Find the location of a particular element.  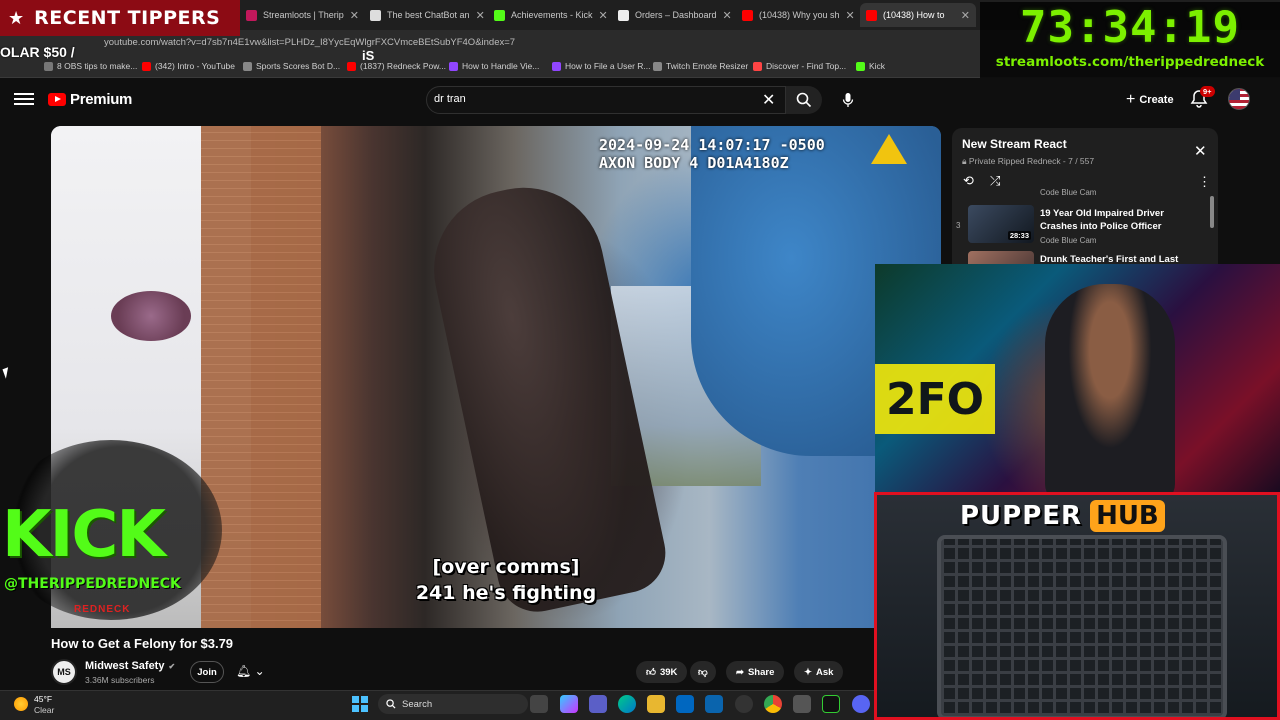

playlist-item-title: Drunk Teacher's First and Last is located at coordinates (1109, 259).